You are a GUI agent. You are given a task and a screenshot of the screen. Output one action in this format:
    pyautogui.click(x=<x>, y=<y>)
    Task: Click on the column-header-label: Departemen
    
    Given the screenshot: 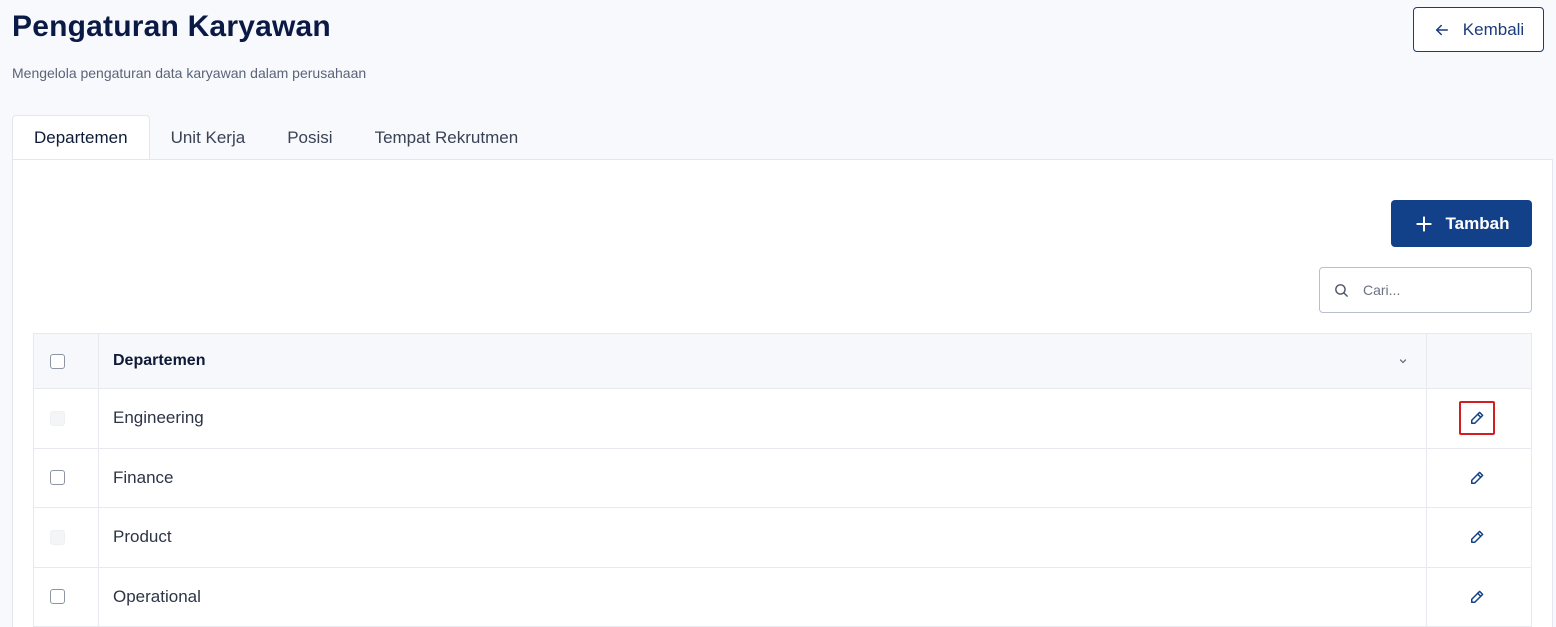 What is the action you would take?
    pyautogui.click(x=159, y=360)
    